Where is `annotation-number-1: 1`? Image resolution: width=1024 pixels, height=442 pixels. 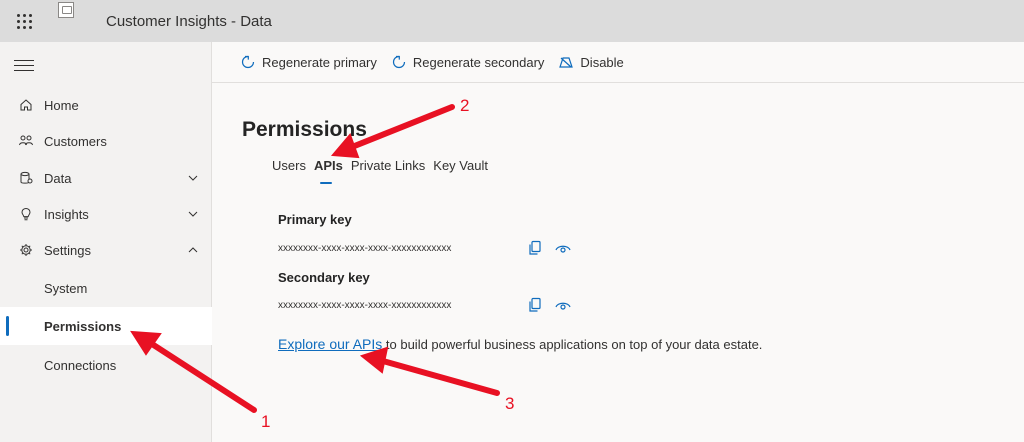
annotation-number-1: 1 is located at coordinates (266, 421).